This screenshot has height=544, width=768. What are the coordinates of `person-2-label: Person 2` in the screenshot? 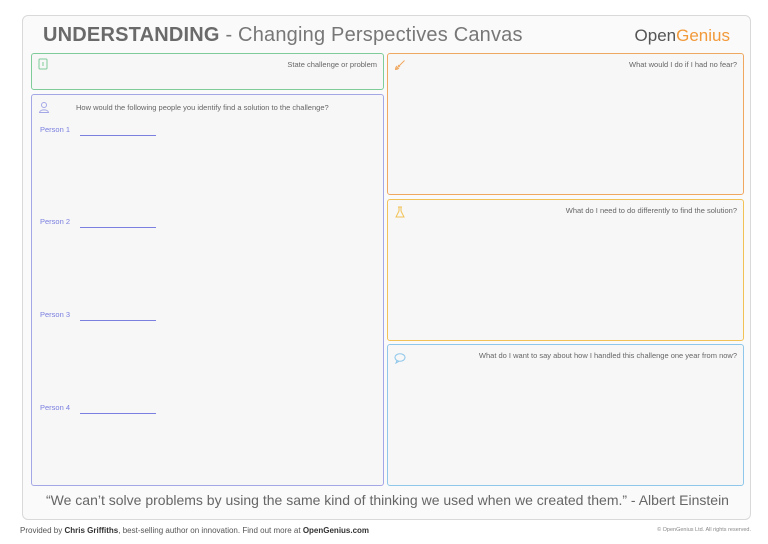 It's located at (55, 221).